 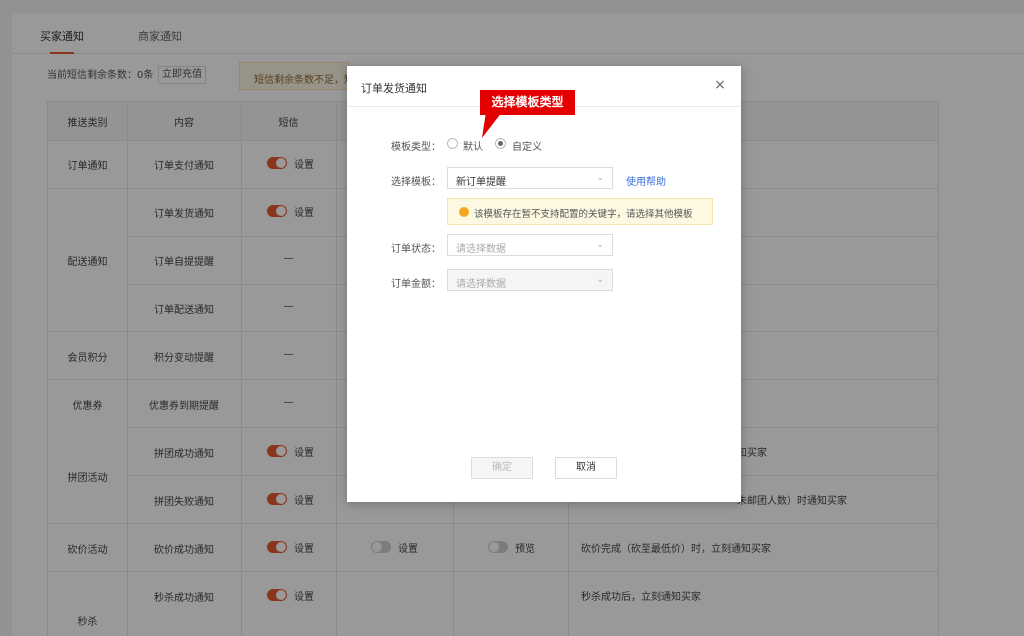 What do you see at coordinates (492, 125) in the screenshot?
I see `callout-pointer` at bounding box center [492, 125].